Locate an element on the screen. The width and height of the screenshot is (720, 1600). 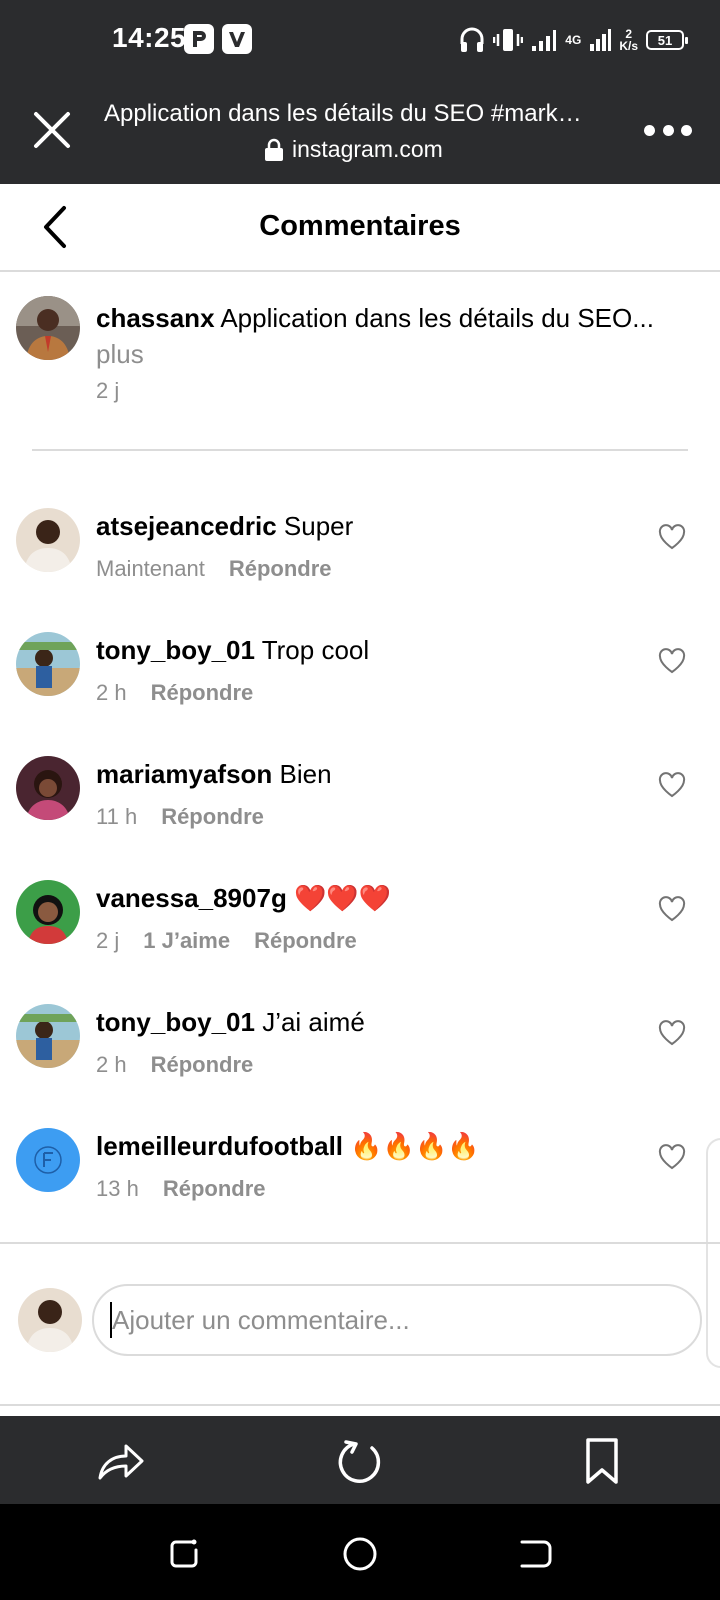
network-speed: 2 K/s is located at coordinates (628, 40).